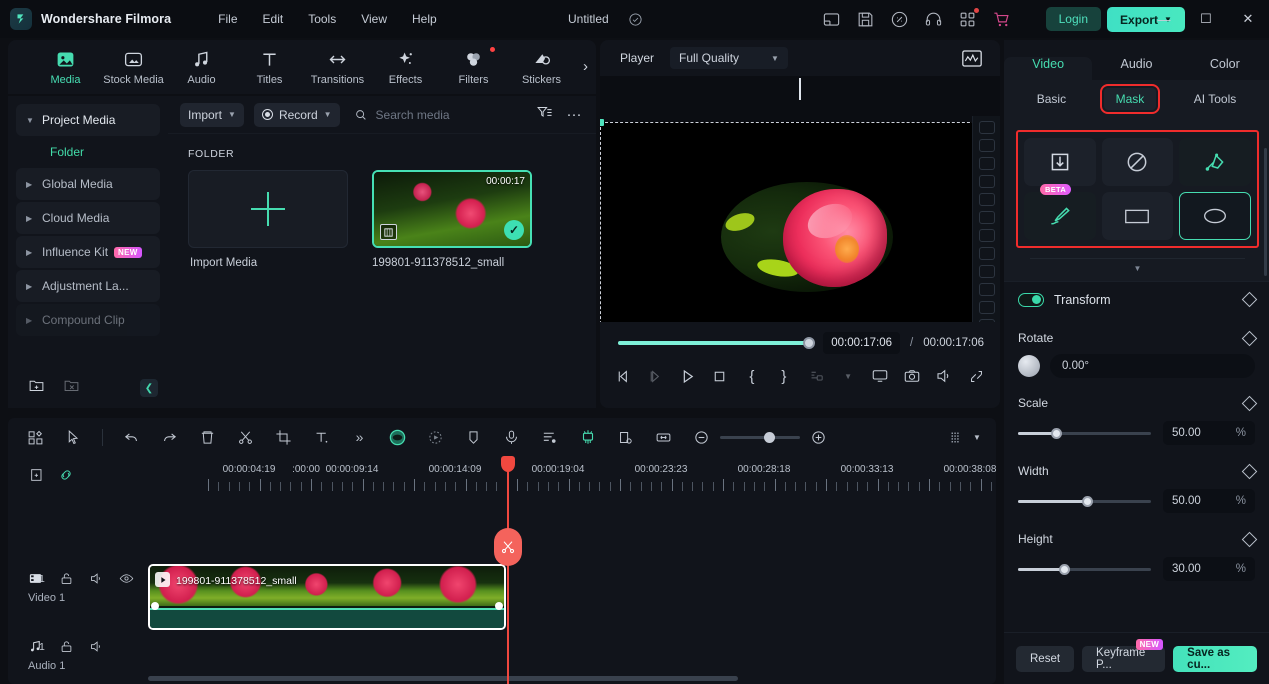 This screenshot has width=1269, height=684. Describe the element at coordinates (815, 376) in the screenshot. I see `snapshot-to-timeline-icon` at that location.